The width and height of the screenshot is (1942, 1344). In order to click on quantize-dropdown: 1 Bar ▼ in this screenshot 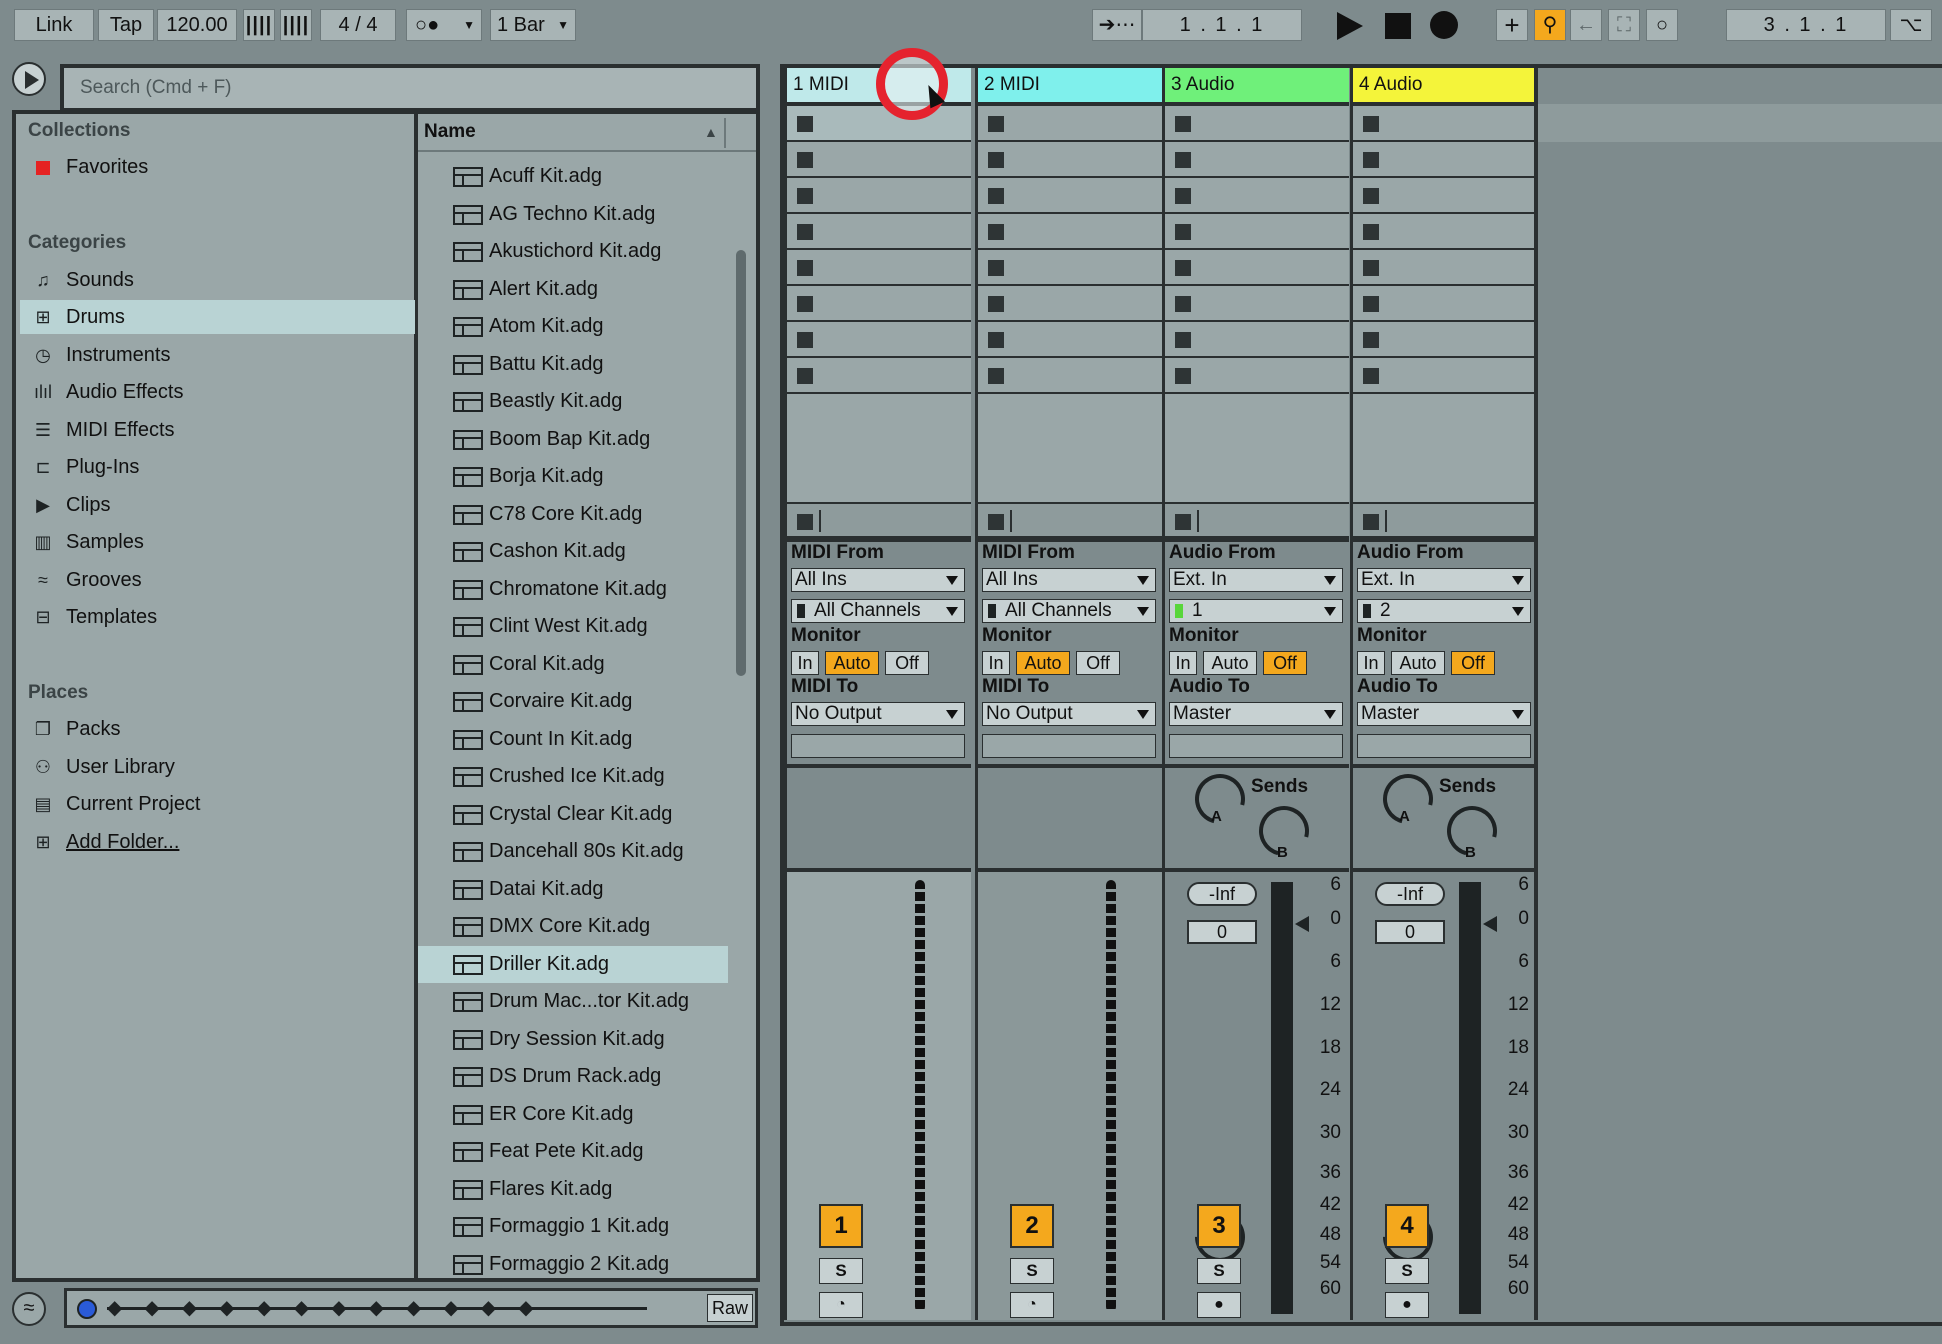, I will do `click(533, 25)`.